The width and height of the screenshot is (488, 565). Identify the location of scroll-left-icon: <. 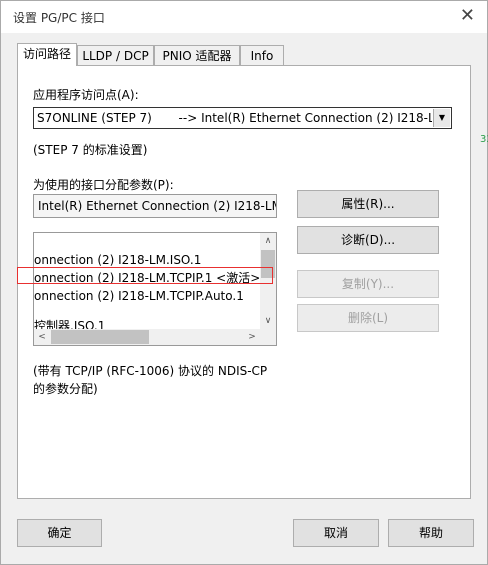
(42, 337).